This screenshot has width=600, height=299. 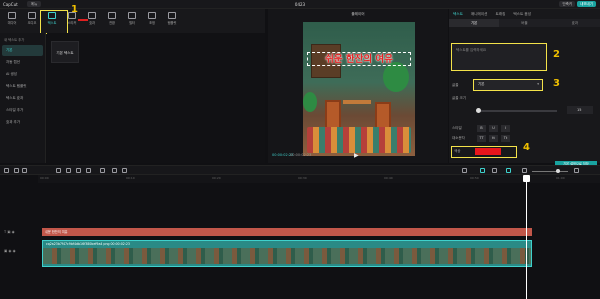 I want to click on sidebar-item-style: 스타일 추가, so click(x=22, y=110).